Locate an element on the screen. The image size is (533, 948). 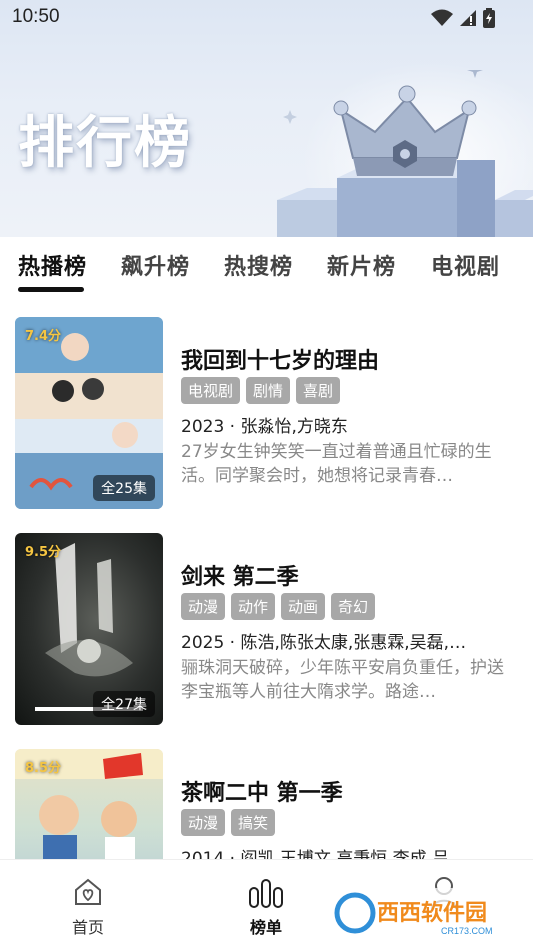
item-title: 茶啊二中 第一季 is located at coordinates (262, 791).